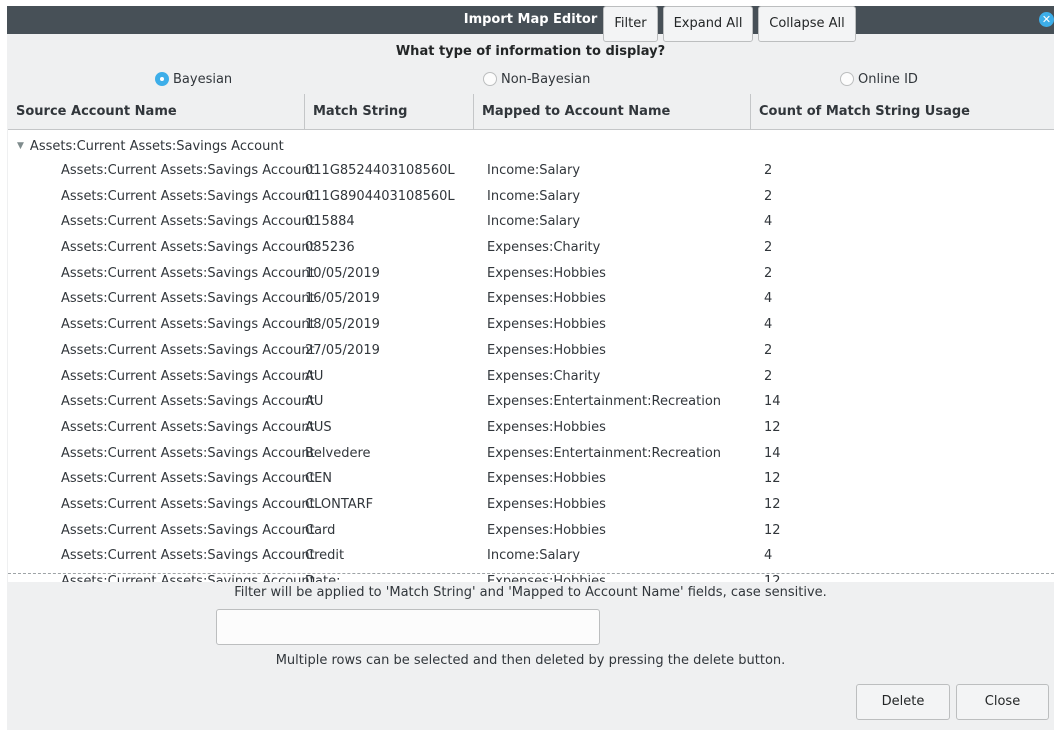  What do you see at coordinates (325, 556) in the screenshot?
I see `cell-match-string: Credit` at bounding box center [325, 556].